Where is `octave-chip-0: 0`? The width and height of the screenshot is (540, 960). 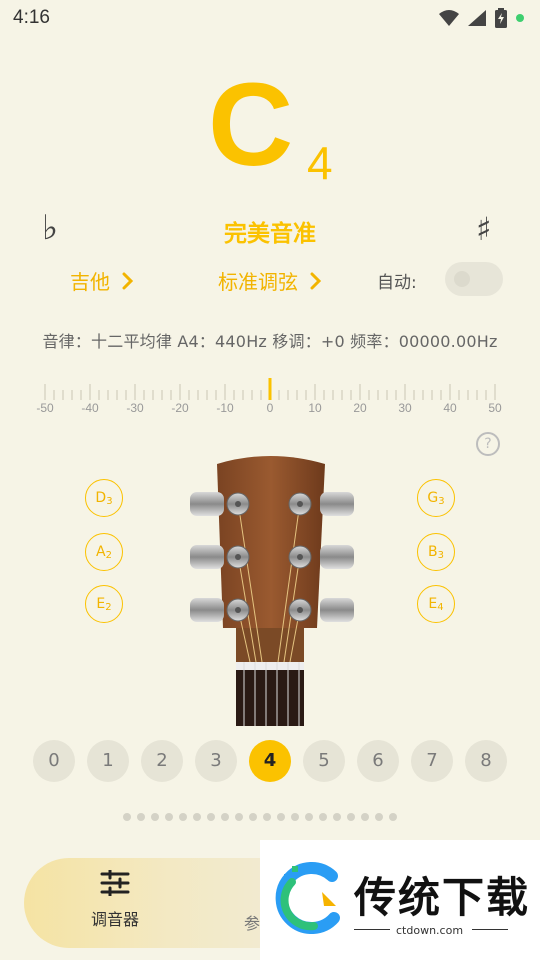 octave-chip-0: 0 is located at coordinates (54, 761).